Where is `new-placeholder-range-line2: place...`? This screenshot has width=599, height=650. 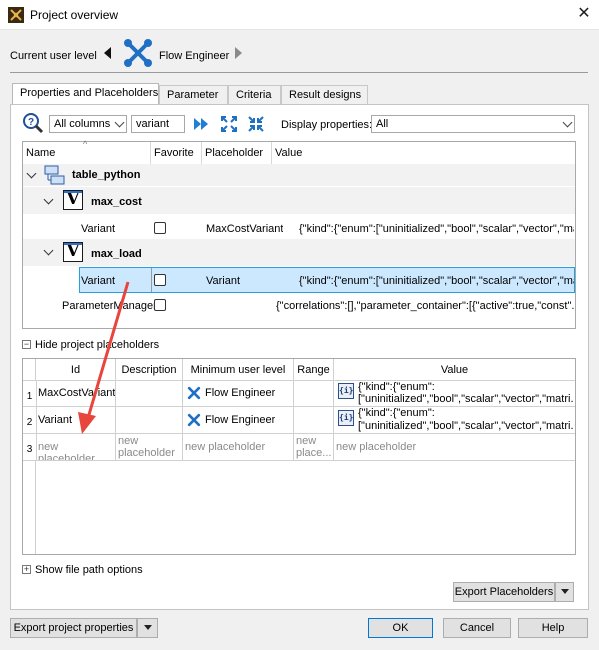
new-placeholder-range-line2: place... is located at coordinates (314, 453).